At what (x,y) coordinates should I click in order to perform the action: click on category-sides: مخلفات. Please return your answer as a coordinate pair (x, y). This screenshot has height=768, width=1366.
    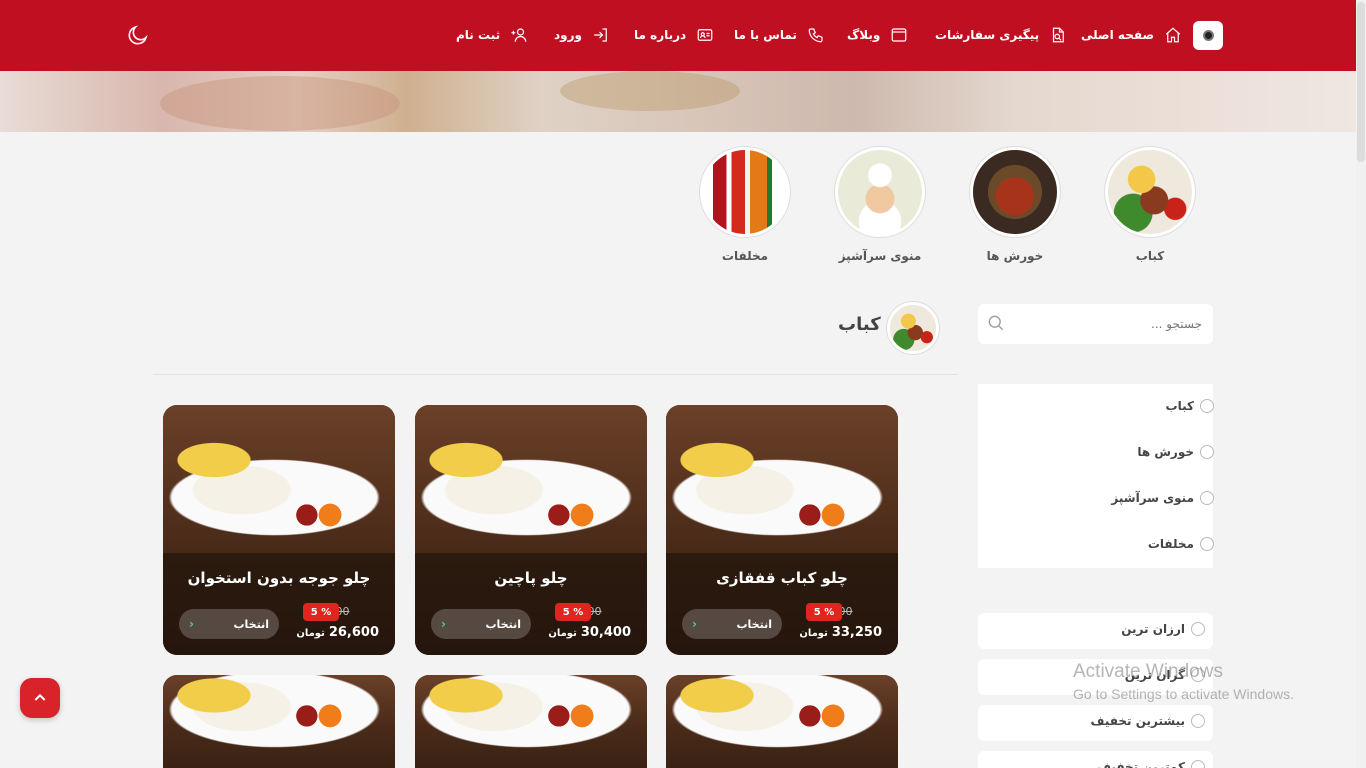
    Looking at the image, I should click on (745, 205).